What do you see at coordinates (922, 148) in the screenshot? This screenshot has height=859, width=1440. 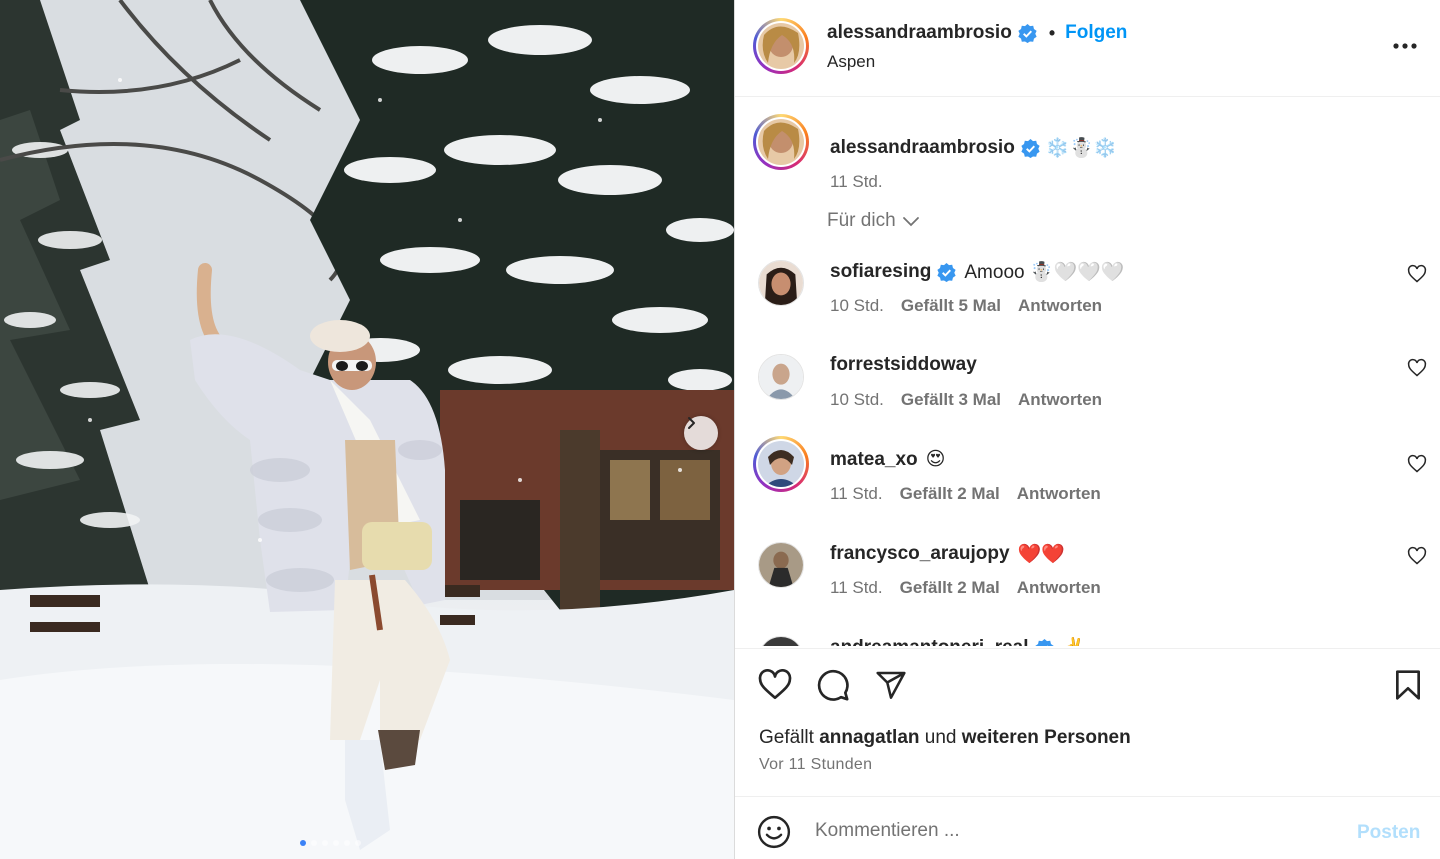 I see `caption-username: alessandraambrosio` at bounding box center [922, 148].